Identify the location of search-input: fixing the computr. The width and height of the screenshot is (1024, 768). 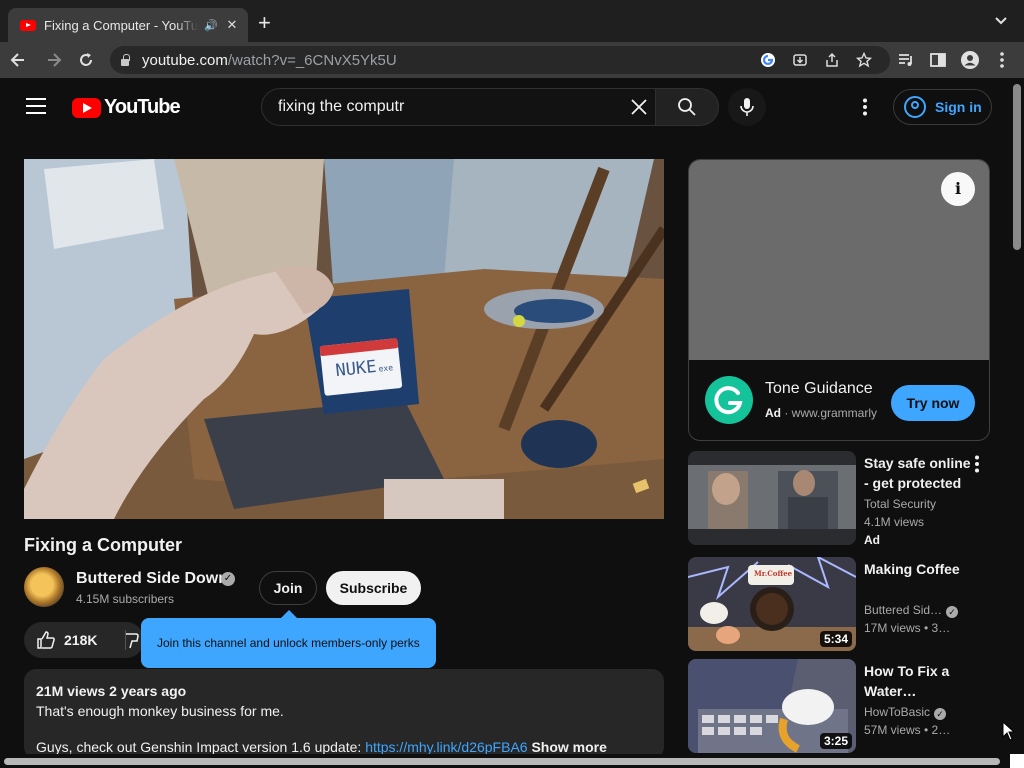
(458, 107).